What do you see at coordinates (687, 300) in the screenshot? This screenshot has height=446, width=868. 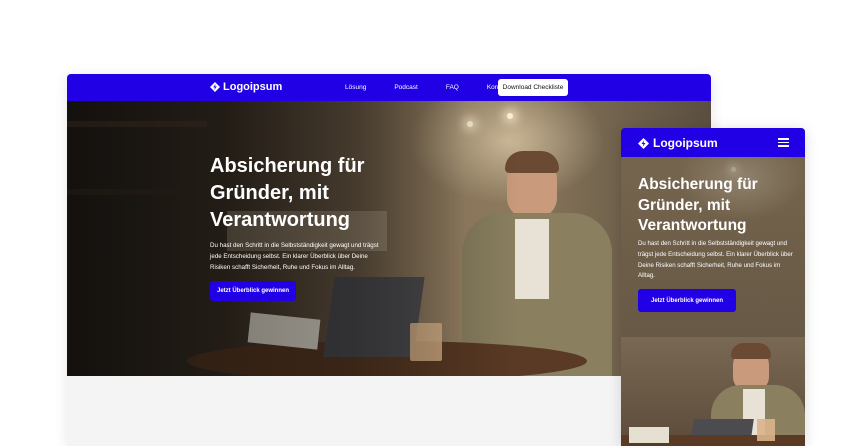 I see `mobile-hero-cta-button: Jetzt Überblick gewinnen` at bounding box center [687, 300].